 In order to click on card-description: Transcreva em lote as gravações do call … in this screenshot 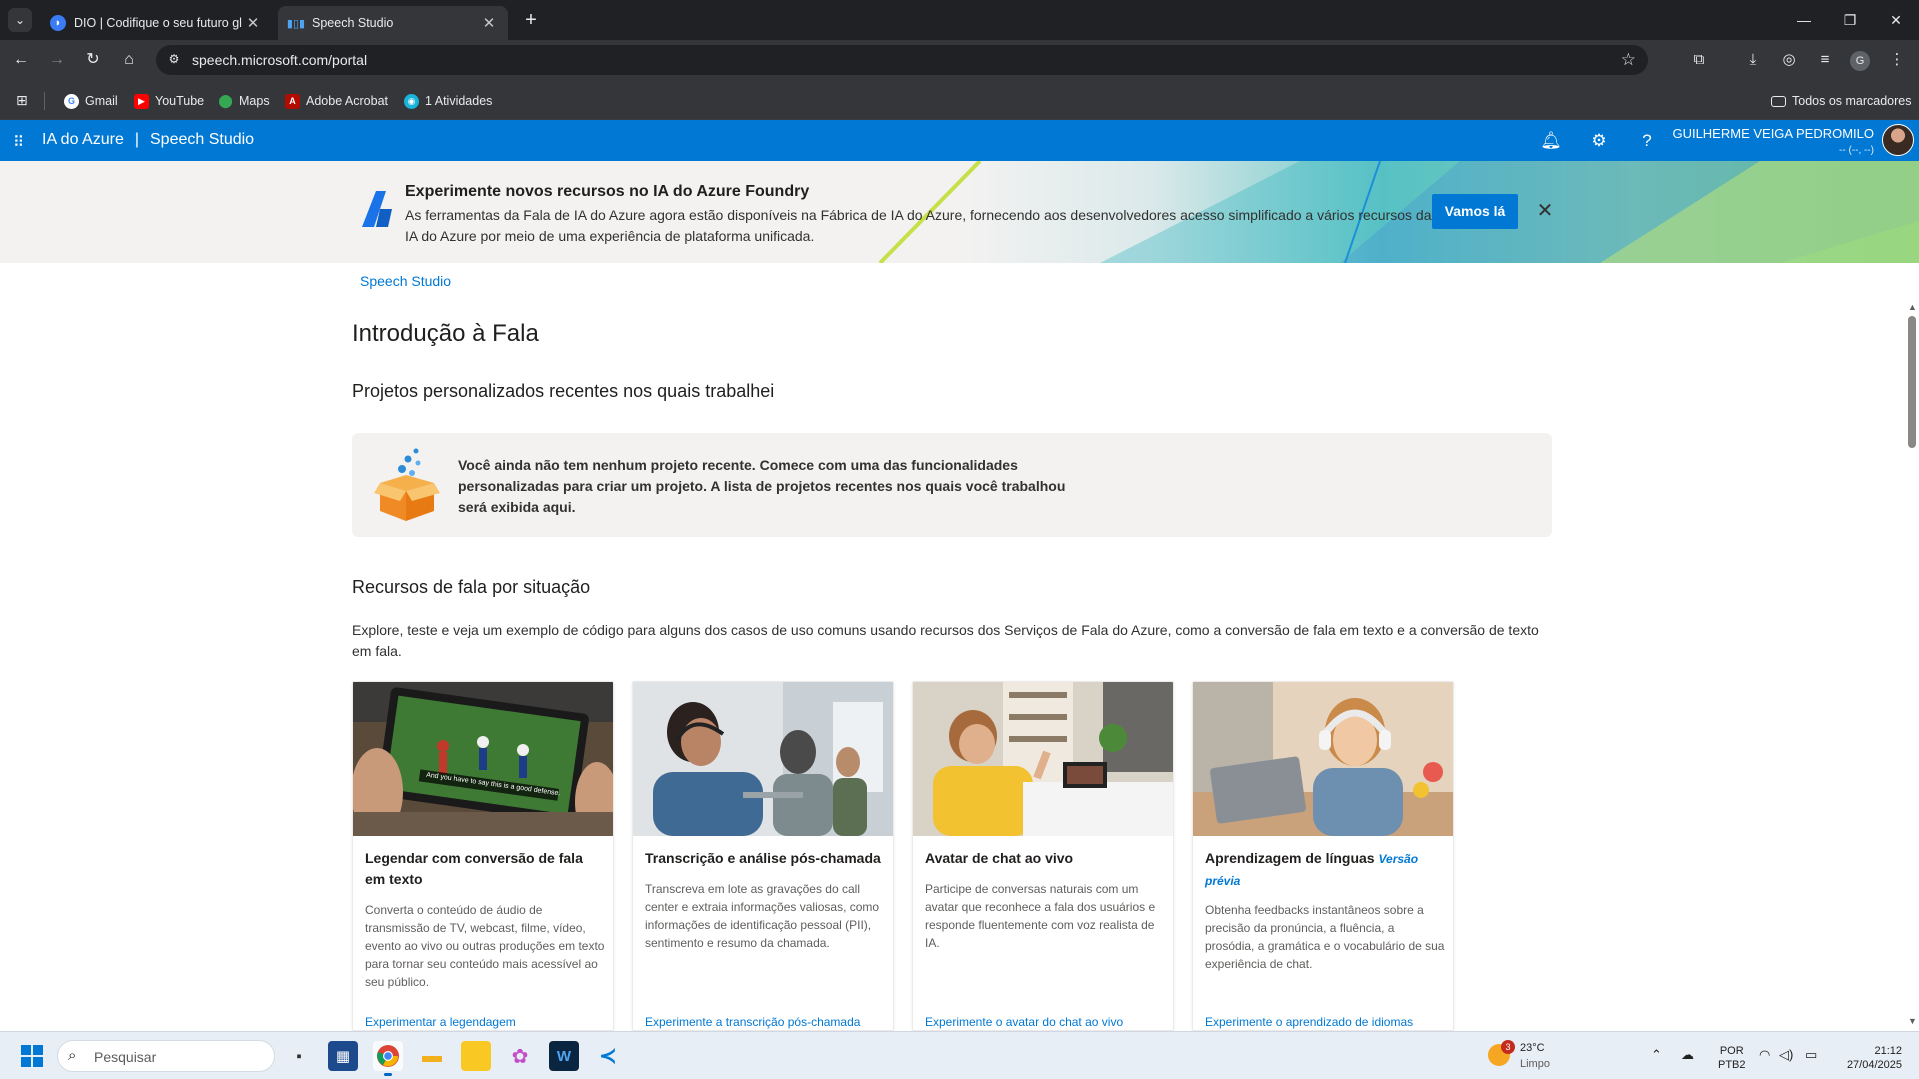, I will do `click(762, 916)`.